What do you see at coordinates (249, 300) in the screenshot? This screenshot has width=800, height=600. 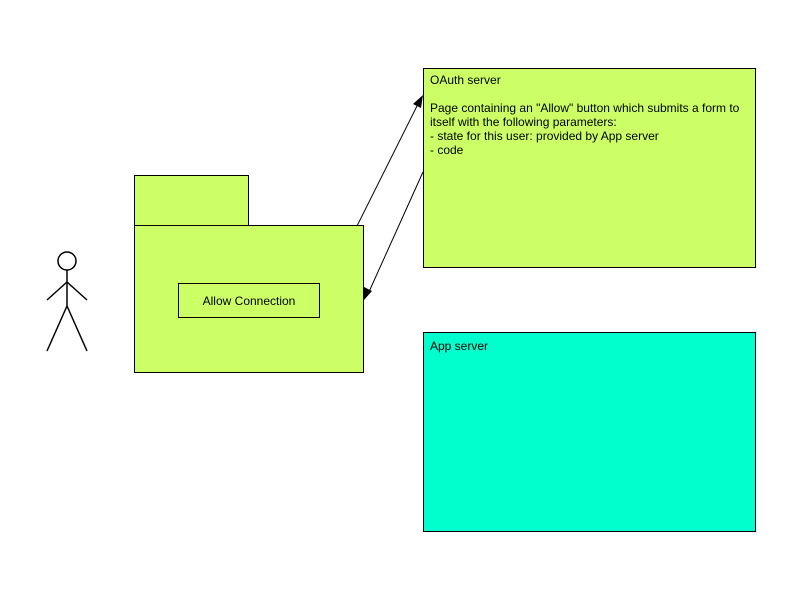 I see `allow-connection-button: Allow Connection` at bounding box center [249, 300].